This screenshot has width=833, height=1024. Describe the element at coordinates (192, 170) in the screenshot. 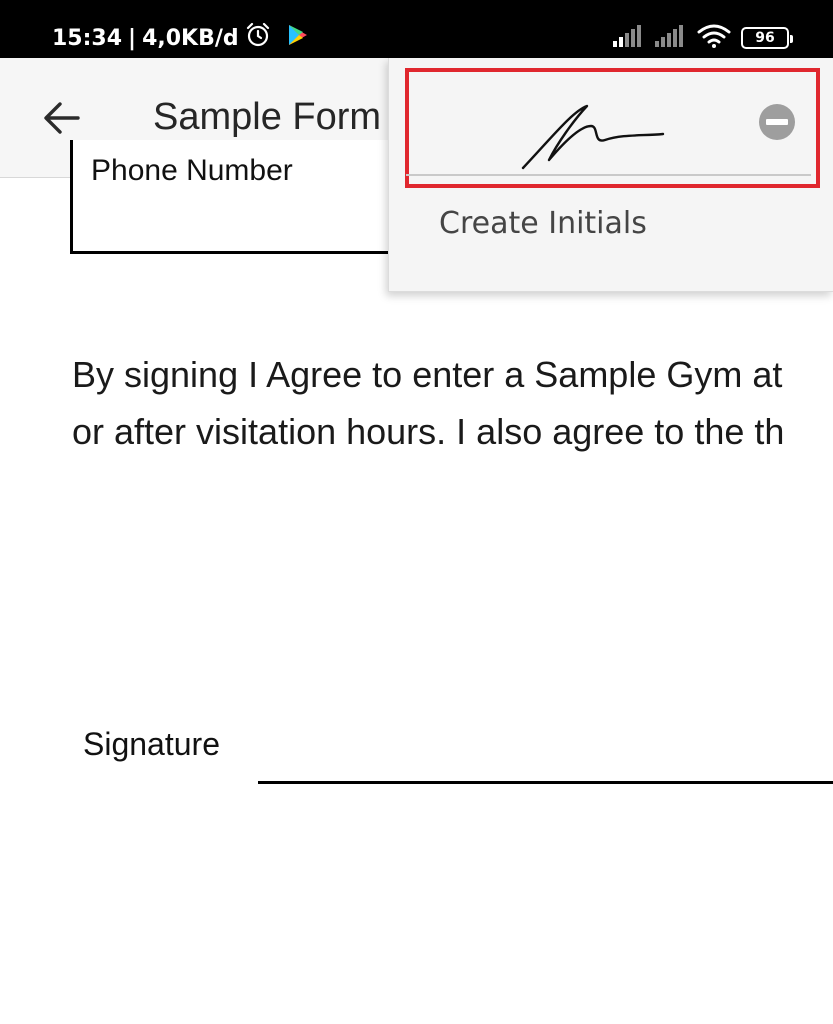

I see `phone-number-label: Phone Number` at that location.